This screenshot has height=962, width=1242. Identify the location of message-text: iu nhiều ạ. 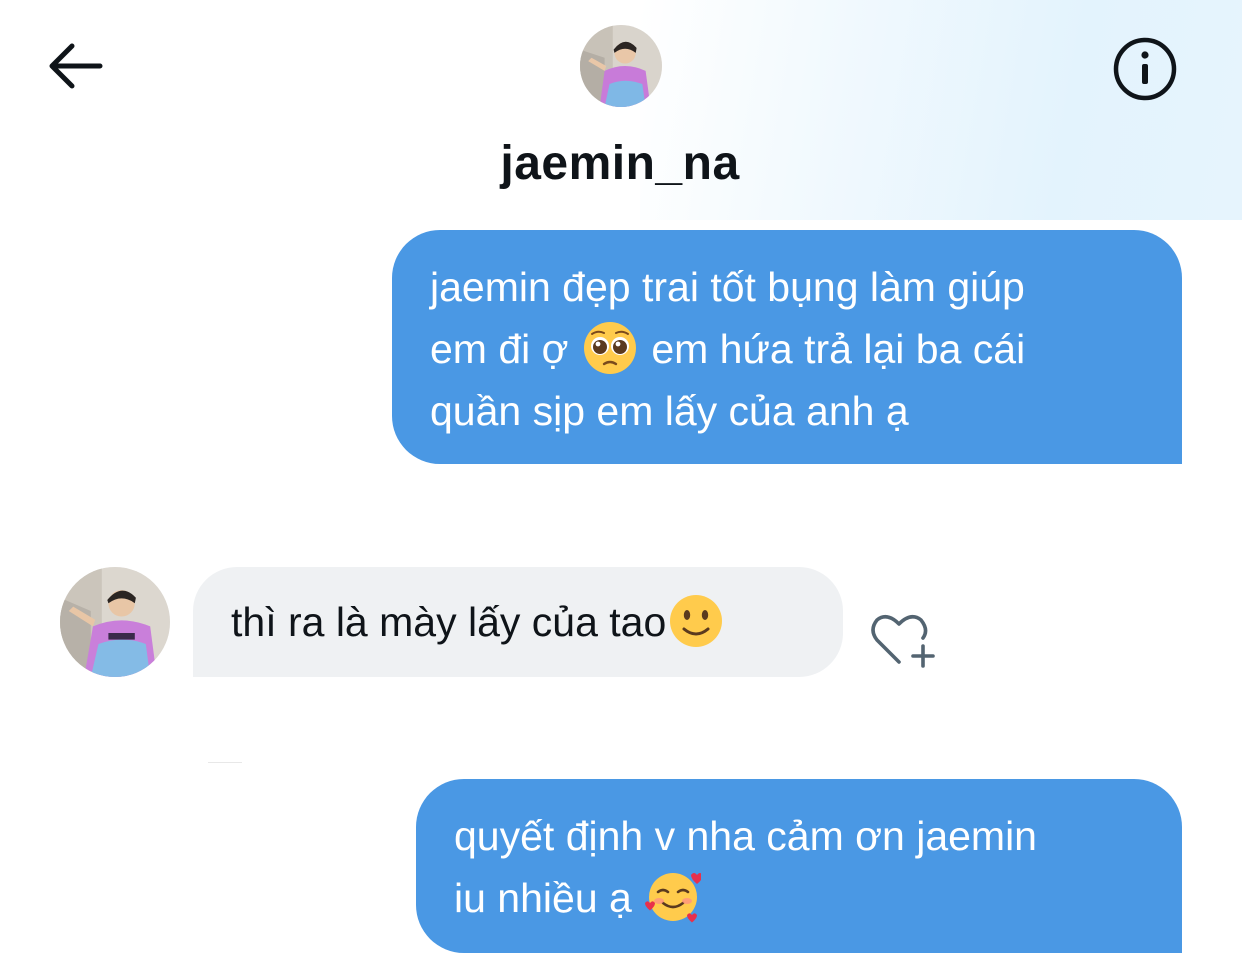
(549, 898).